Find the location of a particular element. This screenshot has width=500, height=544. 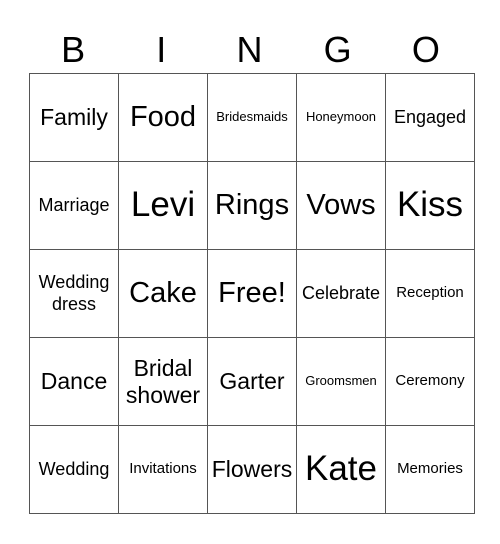

cell-label: Bridal shower is located at coordinates (163, 381).